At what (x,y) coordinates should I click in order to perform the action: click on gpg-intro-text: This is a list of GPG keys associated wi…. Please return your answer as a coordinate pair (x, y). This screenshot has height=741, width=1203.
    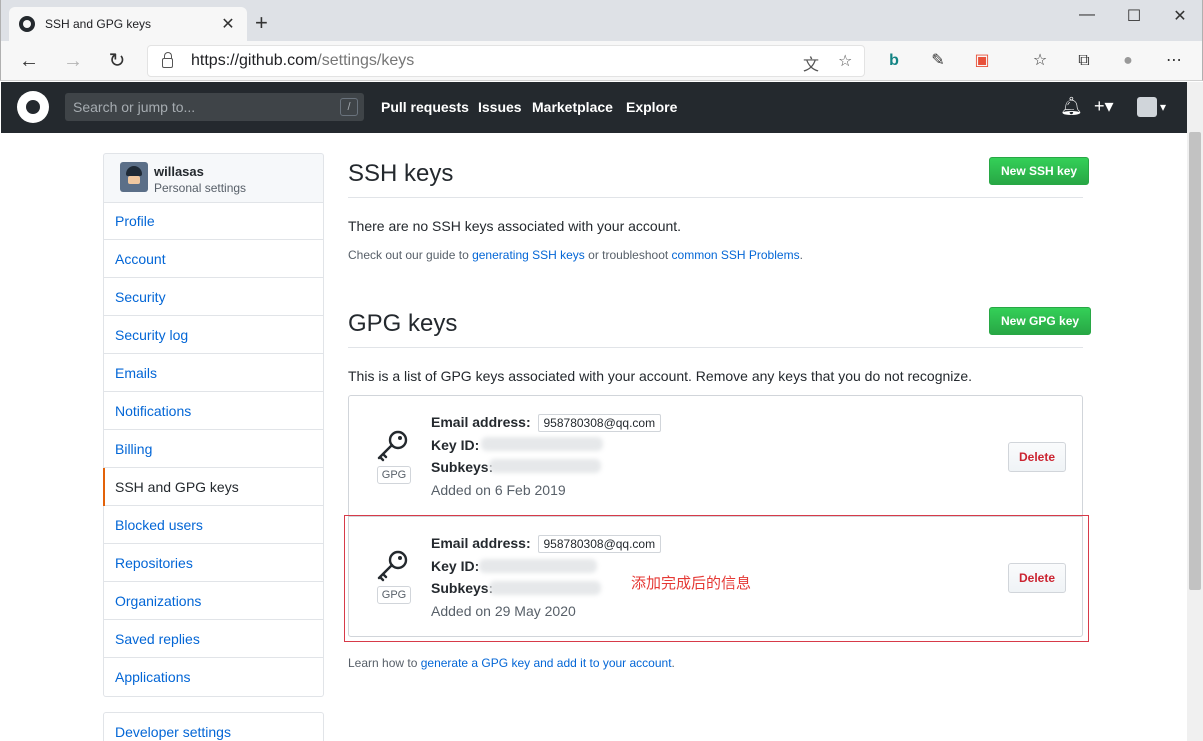
    Looking at the image, I should click on (660, 376).